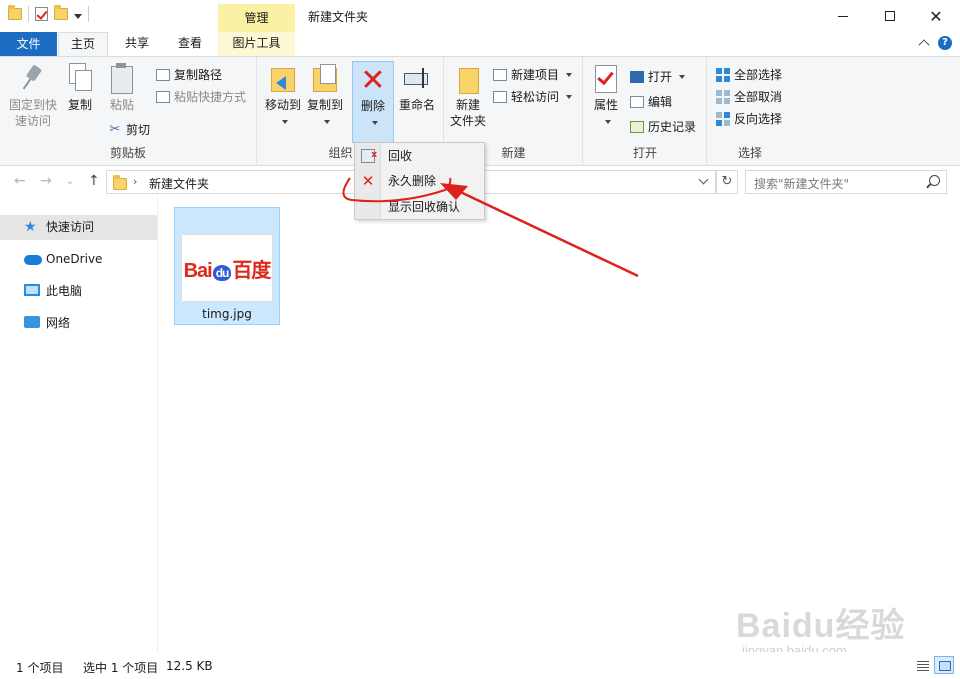 The width and height of the screenshot is (960, 679). Describe the element at coordinates (78, 323) in the screenshot. I see `sidebar-item-network: 网络` at that location.